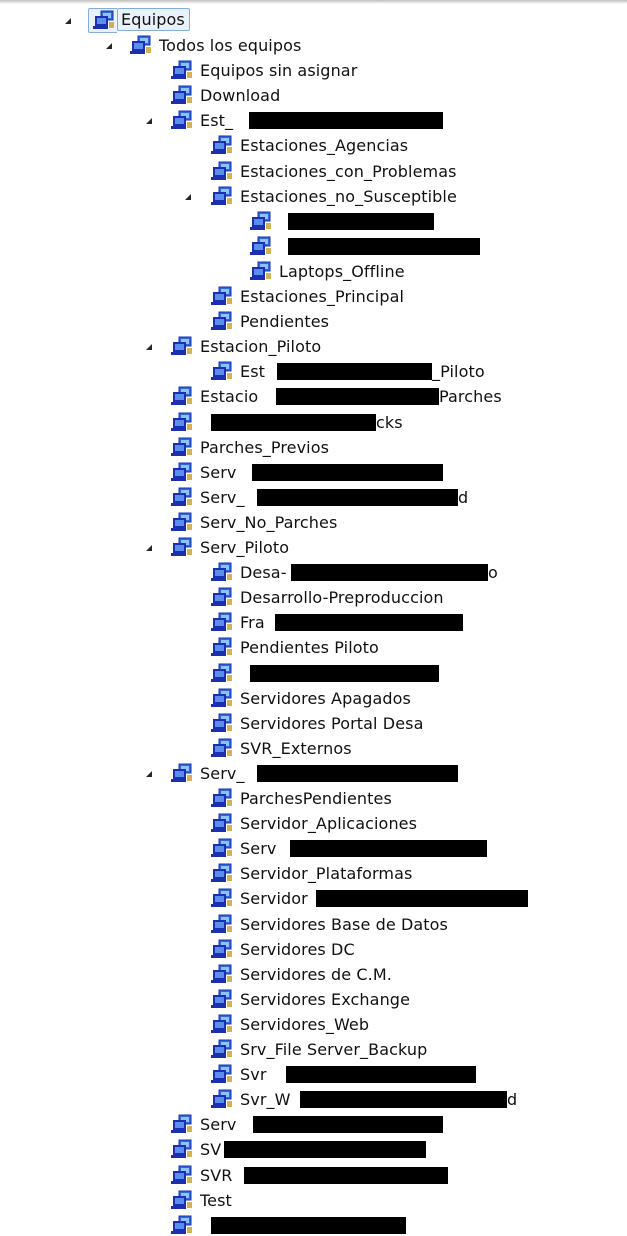  I want to click on tree-node: Servidores DC, so click(313, 949).